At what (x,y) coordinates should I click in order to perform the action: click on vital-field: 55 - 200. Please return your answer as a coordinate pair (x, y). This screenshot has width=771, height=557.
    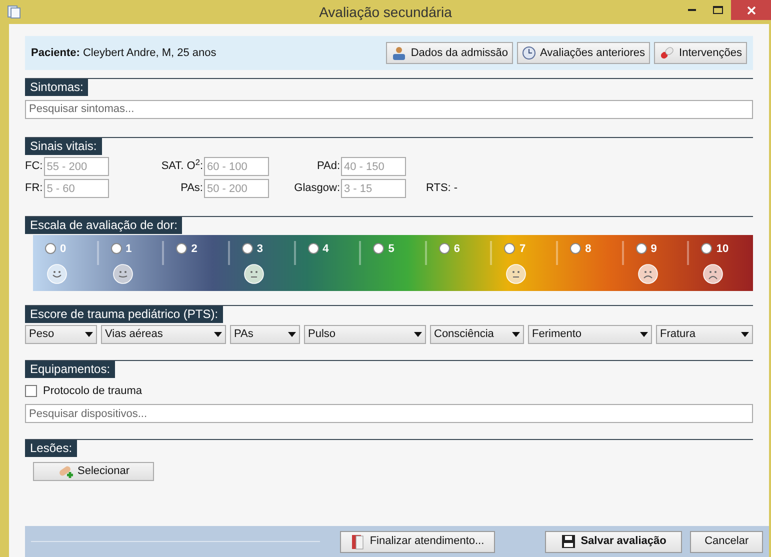
    Looking at the image, I should click on (76, 166).